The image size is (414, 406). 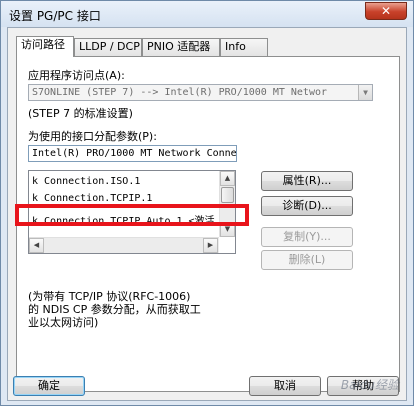 I want to click on interface-params-field: Intel(R) PRO/1000 MT Network Conne, so click(x=132, y=153).